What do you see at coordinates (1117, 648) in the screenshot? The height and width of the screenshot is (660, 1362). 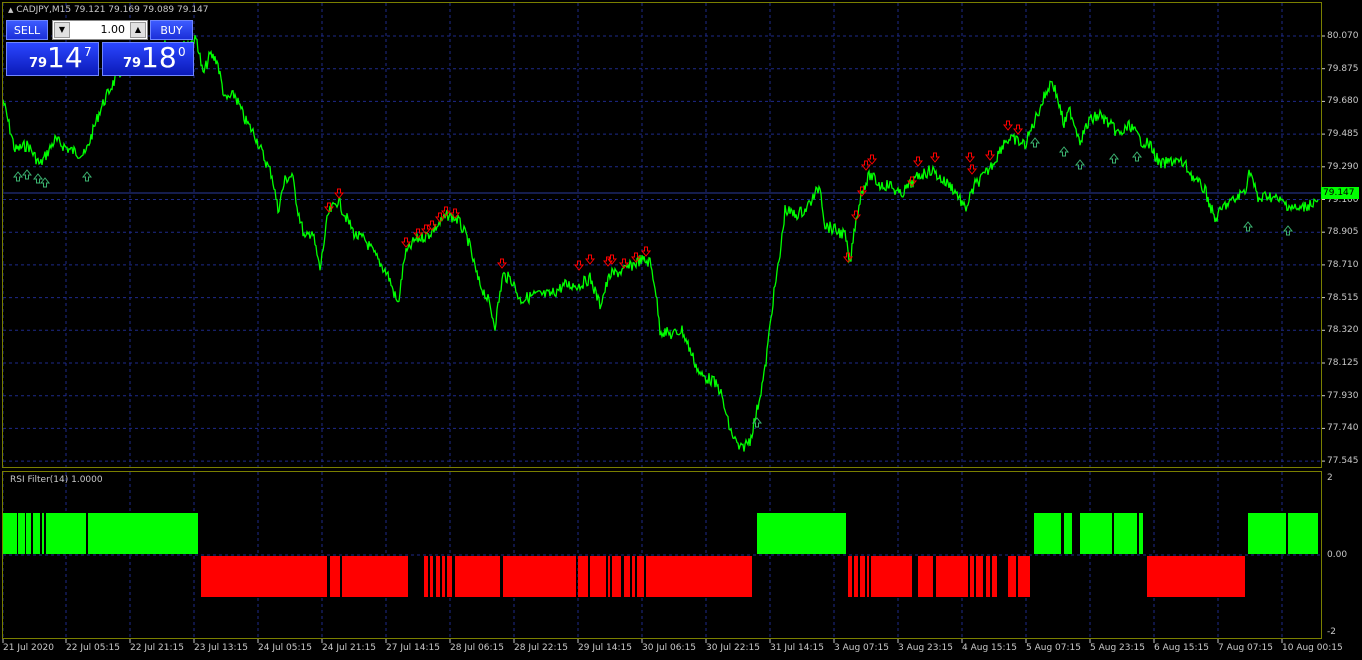 I see `time-axis-label: 5 Aug 23:15` at bounding box center [1117, 648].